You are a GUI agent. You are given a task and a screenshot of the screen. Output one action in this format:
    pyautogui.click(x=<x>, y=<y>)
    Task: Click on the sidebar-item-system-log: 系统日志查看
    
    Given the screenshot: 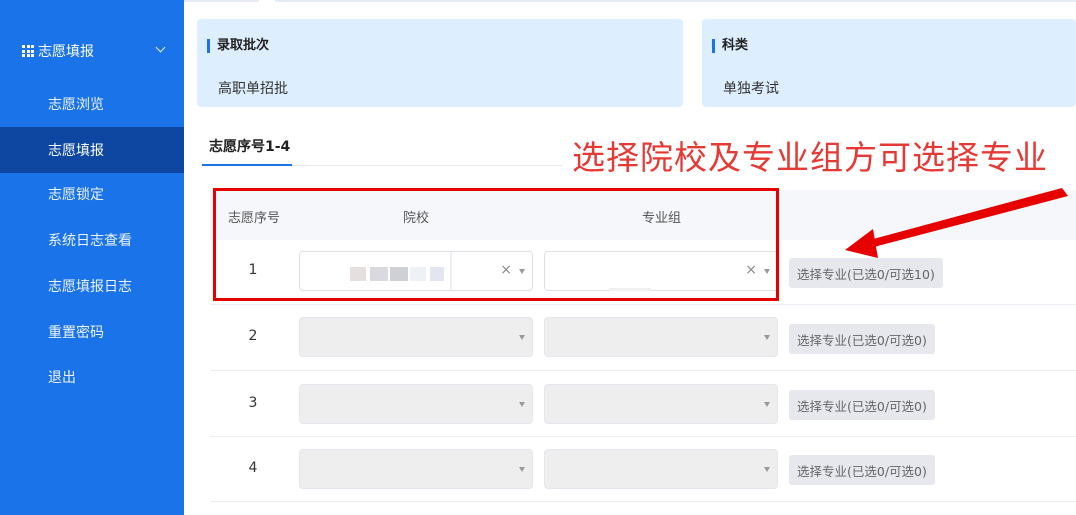 What is the action you would take?
    pyautogui.click(x=92, y=240)
    